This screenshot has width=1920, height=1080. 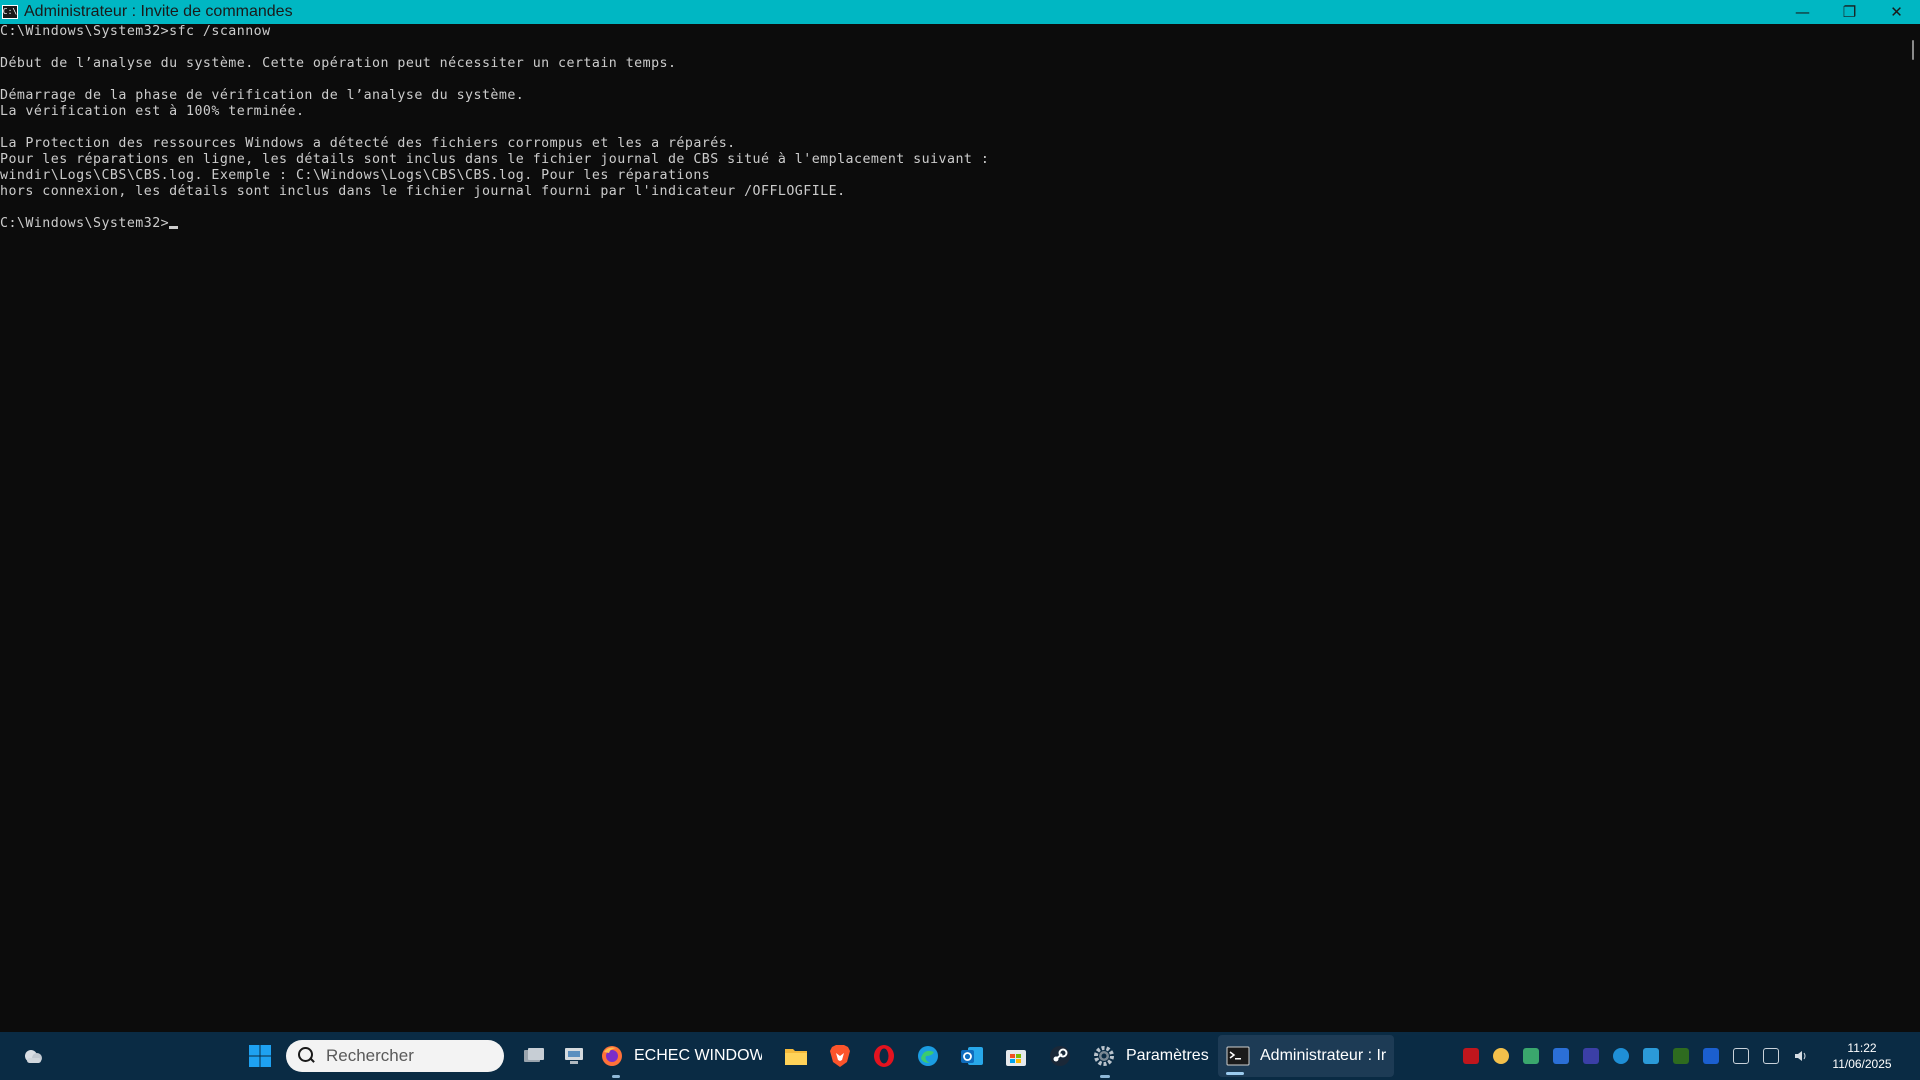 I want to click on taskbar-app-command-prompt: Administrateur : Ir, so click(x=1306, y=1056).